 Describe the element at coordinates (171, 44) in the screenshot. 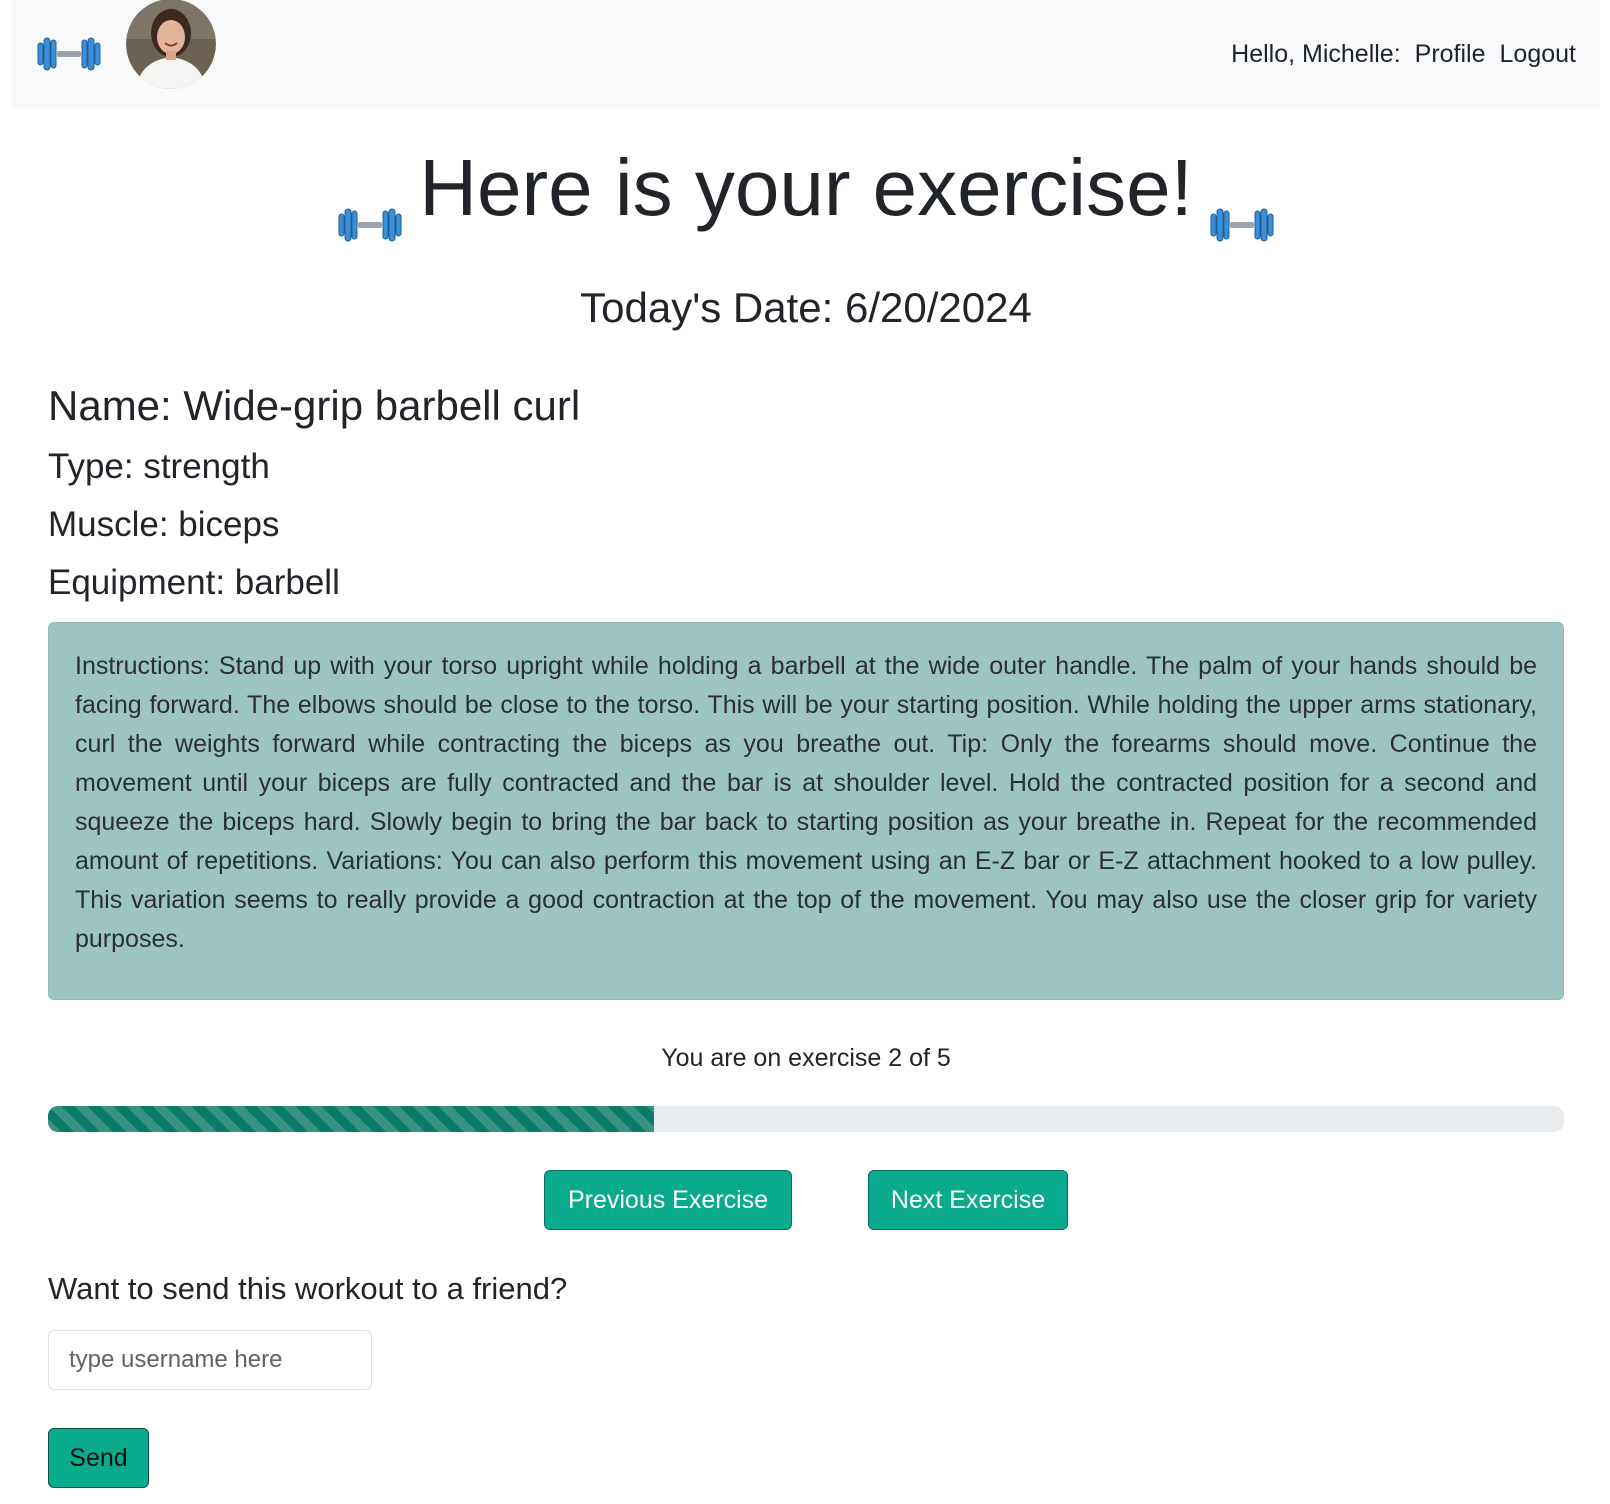

I see `avatar` at that location.